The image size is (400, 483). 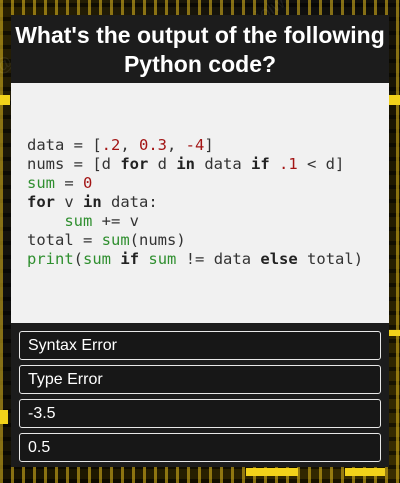 I want to click on code-token: data:, so click(x=129, y=202).